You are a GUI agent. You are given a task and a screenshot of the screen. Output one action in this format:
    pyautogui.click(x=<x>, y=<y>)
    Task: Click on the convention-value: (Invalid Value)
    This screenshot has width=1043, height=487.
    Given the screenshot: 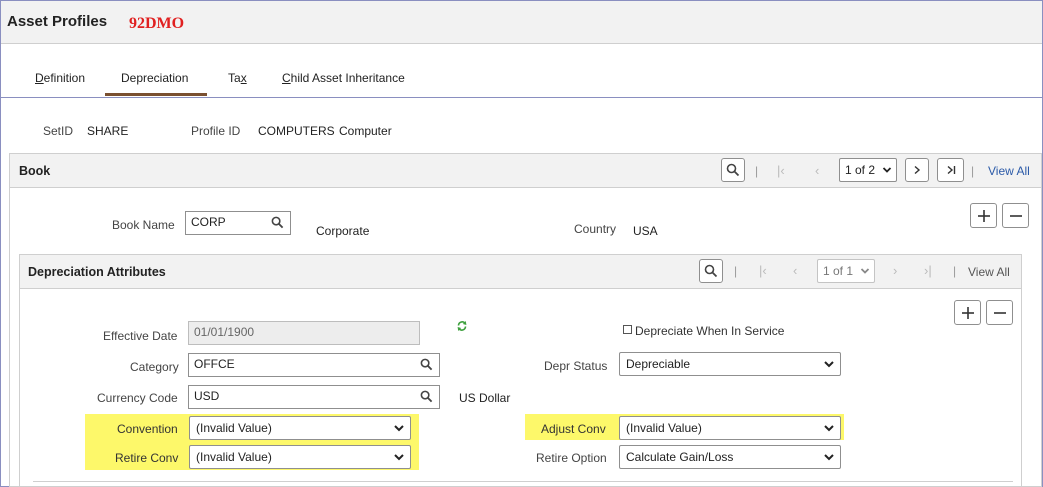 What is the action you would take?
    pyautogui.click(x=234, y=428)
    